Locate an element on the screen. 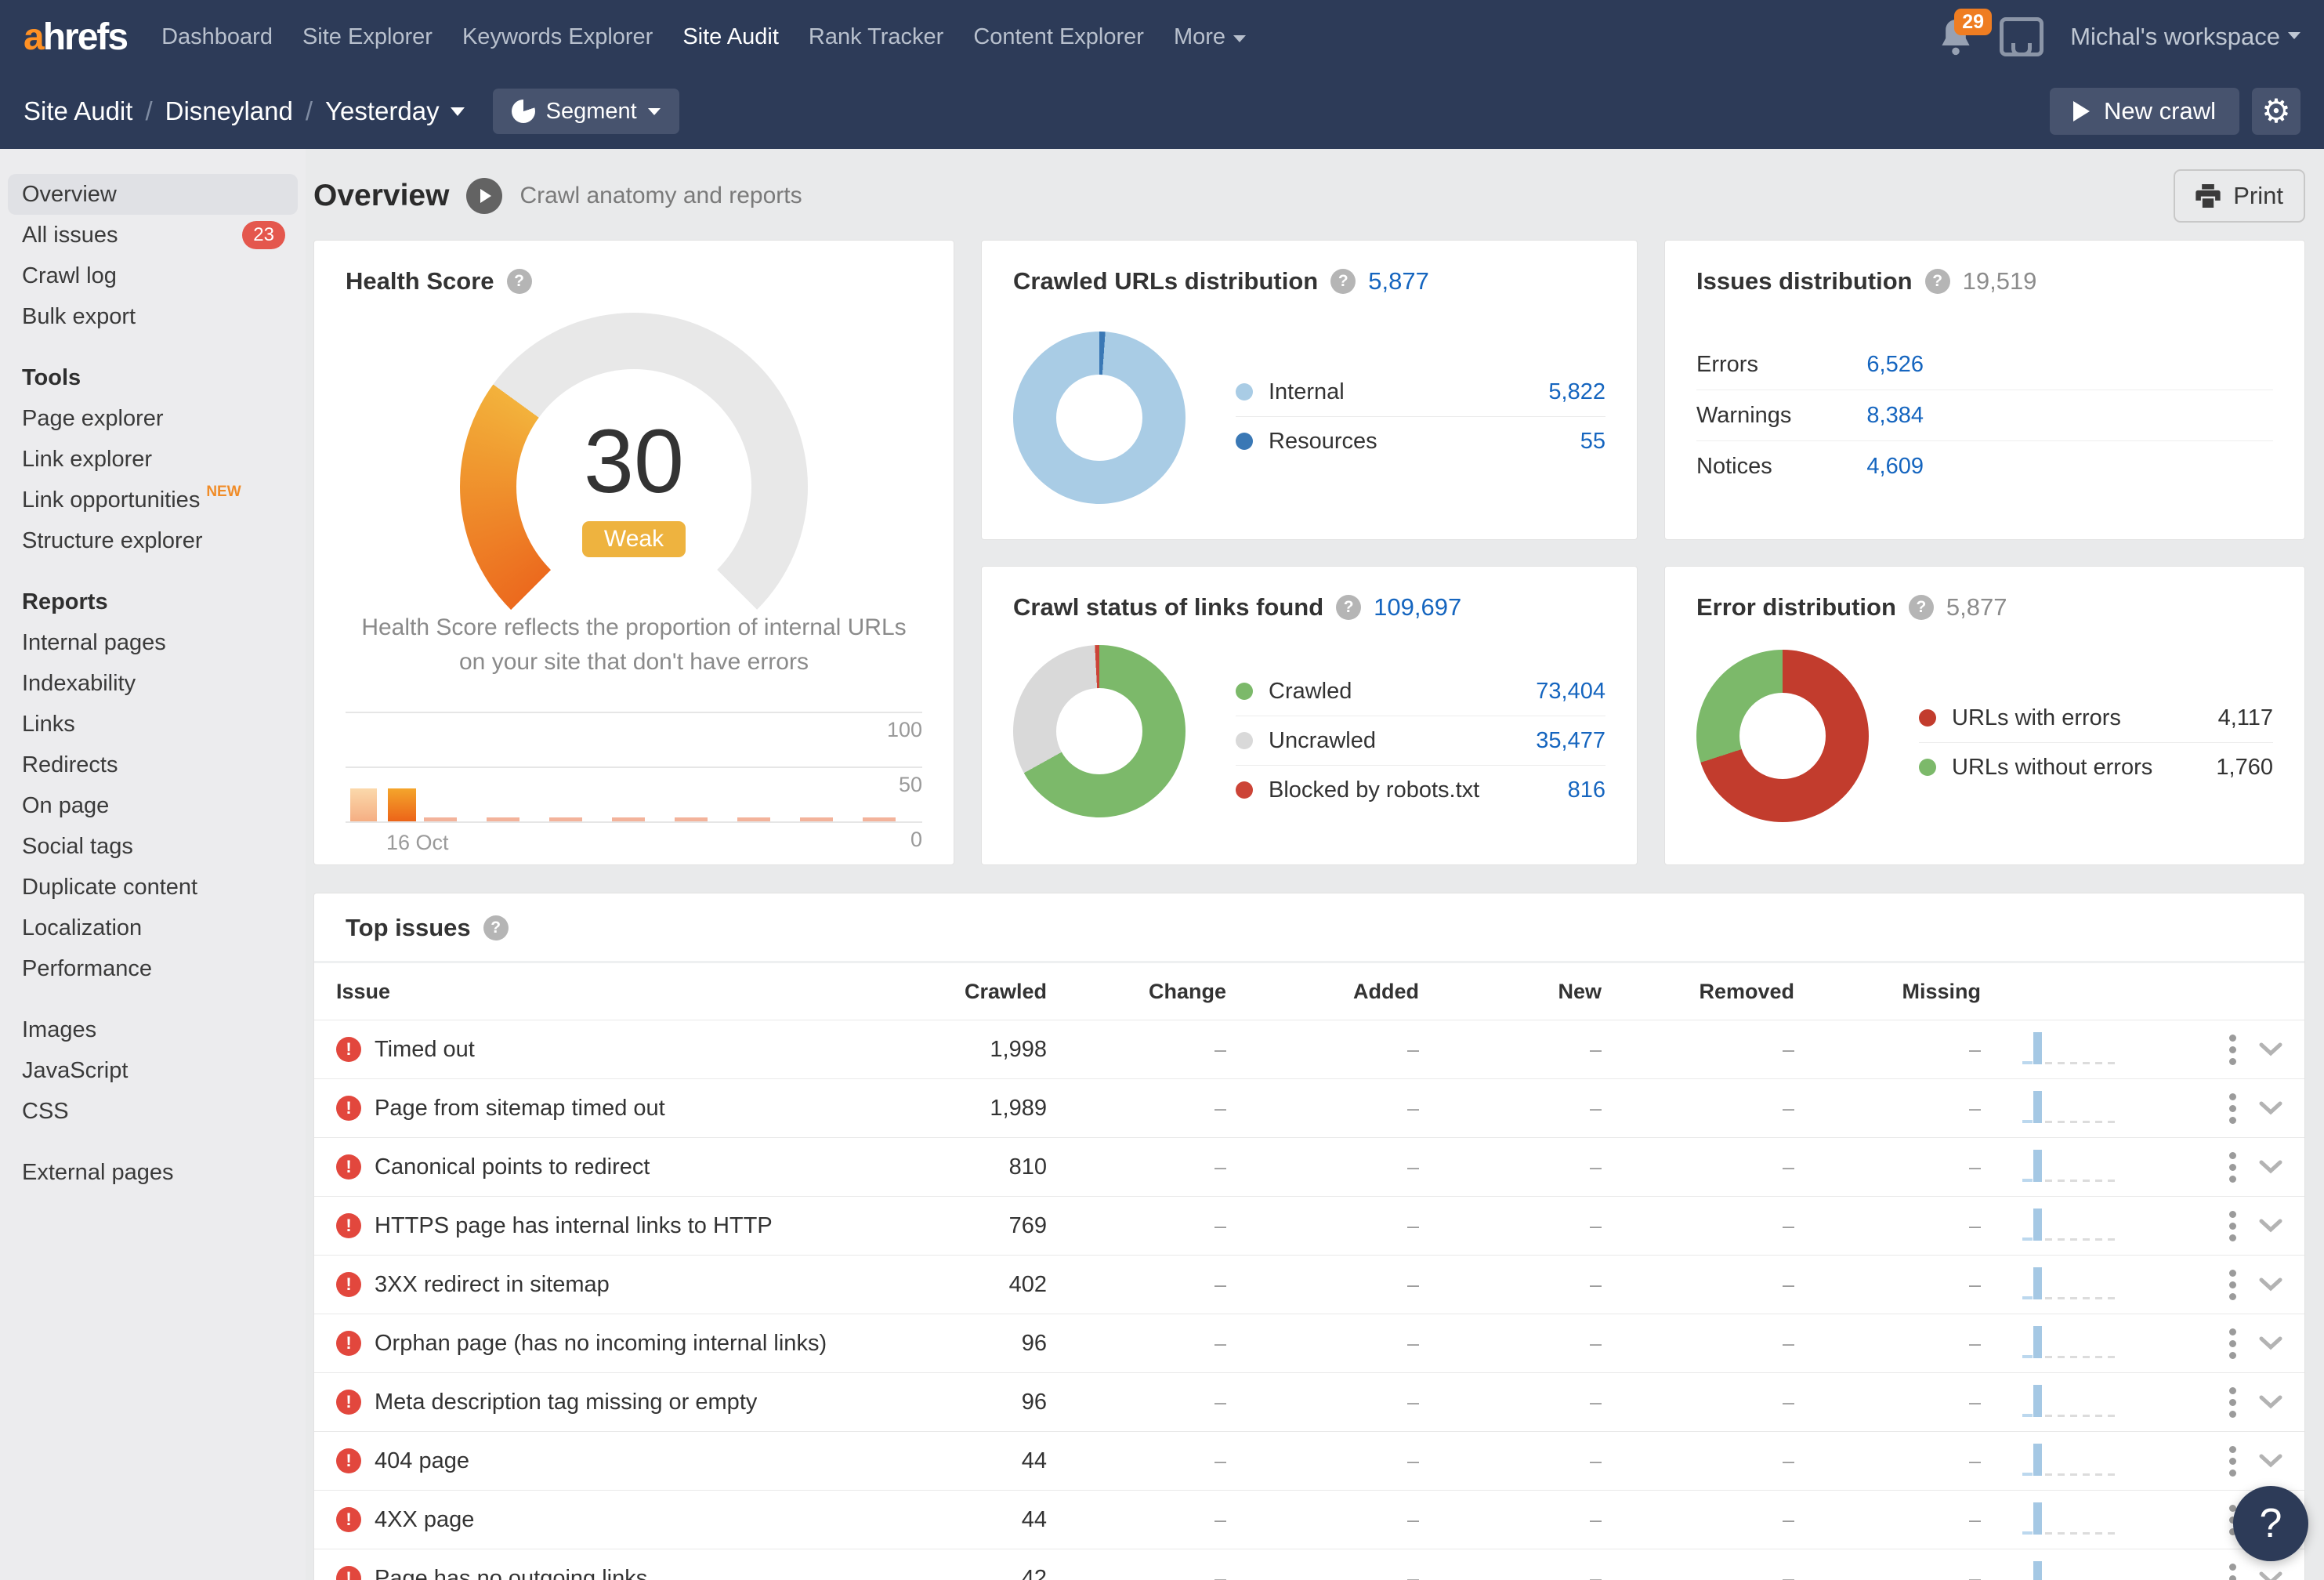 The image size is (2324, 1580). crawled-value: 1,998 is located at coordinates (1019, 1049).